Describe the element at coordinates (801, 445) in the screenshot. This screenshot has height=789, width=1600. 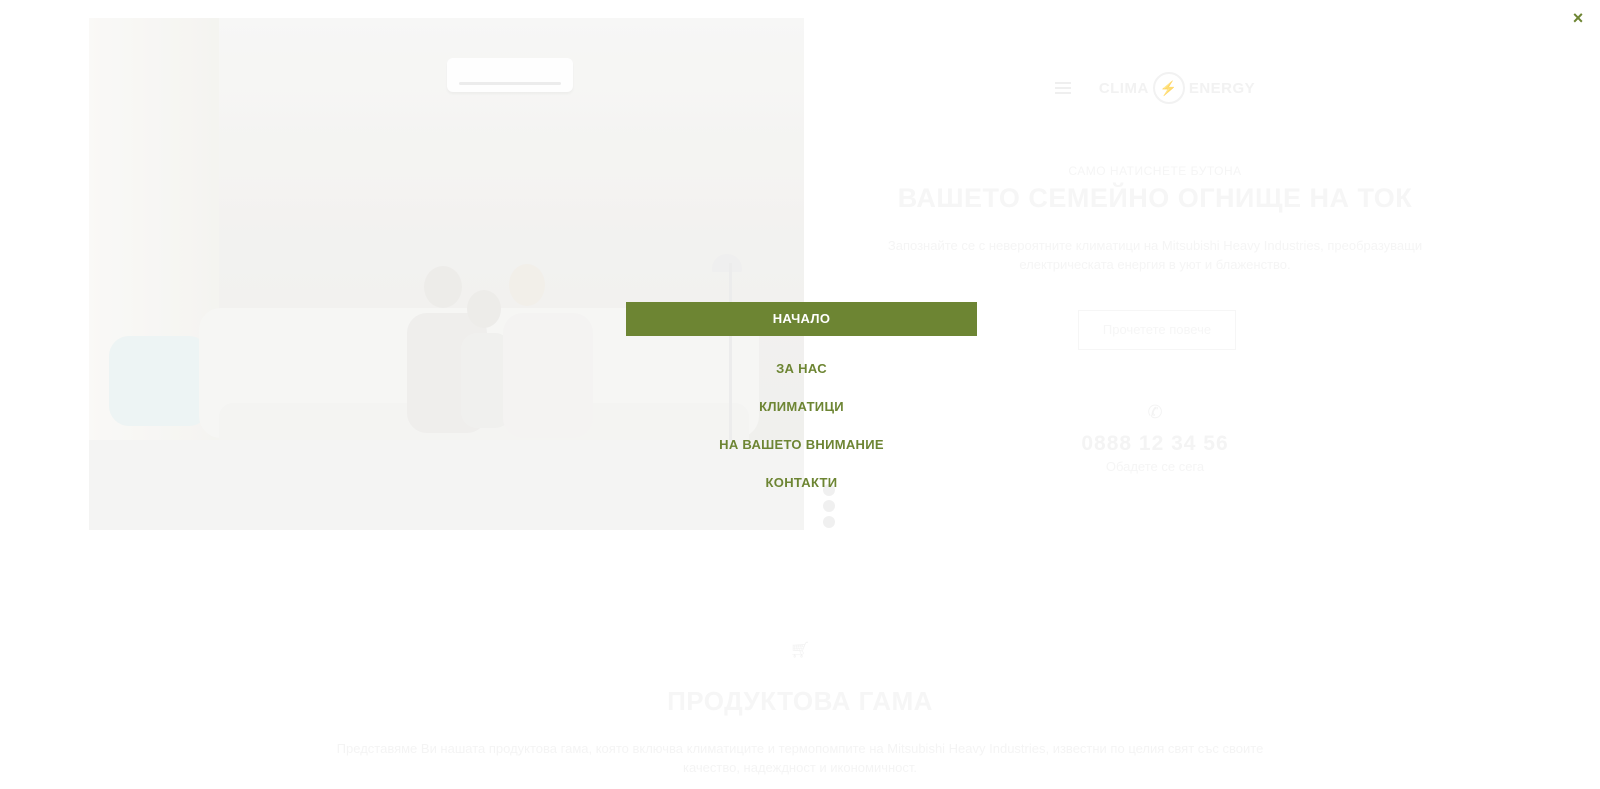
I see `menu-item-attention: НА ВАШЕТО ВНИМАНИЕ` at that location.